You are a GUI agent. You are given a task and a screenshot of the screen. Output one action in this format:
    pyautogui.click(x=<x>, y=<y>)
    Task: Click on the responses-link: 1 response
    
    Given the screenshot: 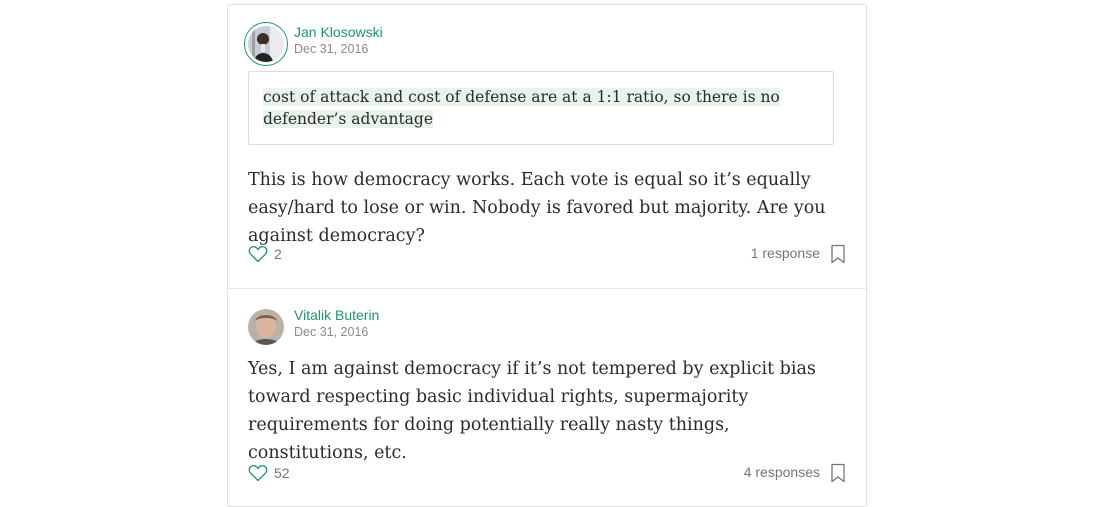 What is the action you would take?
    pyautogui.click(x=785, y=253)
    